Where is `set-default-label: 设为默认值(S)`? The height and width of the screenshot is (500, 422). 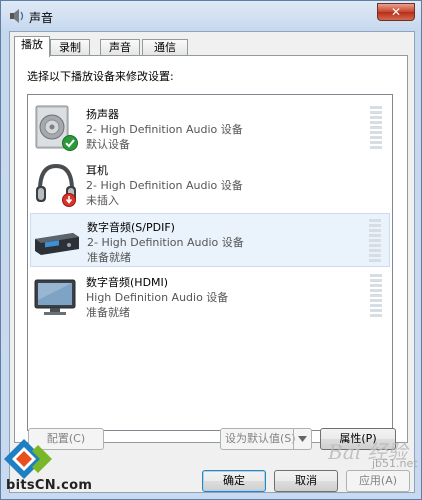
set-default-label: 设为默认值(S) is located at coordinates (260, 438).